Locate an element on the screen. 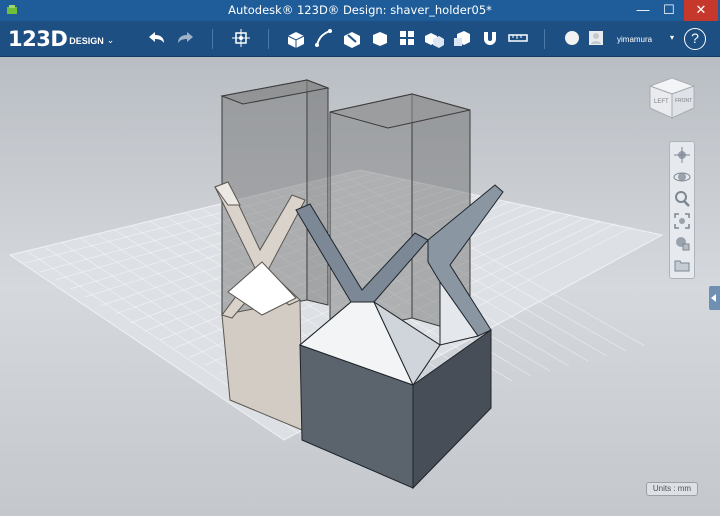 The image size is (720, 516). pan-button is located at coordinates (682, 155).